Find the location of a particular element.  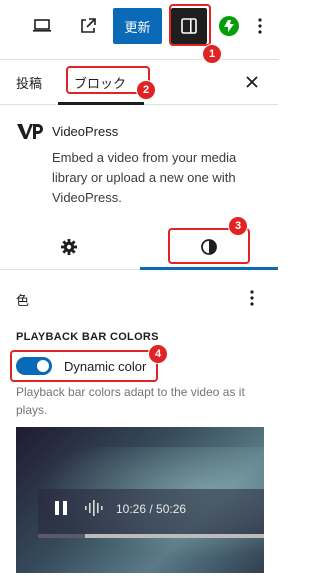

annotation-badge-1: 1 is located at coordinates (212, 54).